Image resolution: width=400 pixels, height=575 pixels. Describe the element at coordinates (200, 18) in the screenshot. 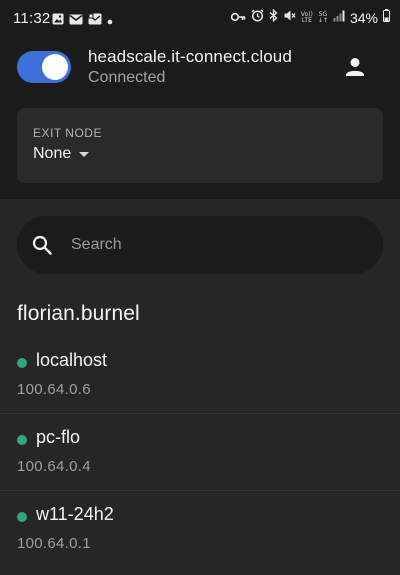

I see `status-bar: 11:32 Vo)) LTE 5G ↓↑ 34%` at that location.